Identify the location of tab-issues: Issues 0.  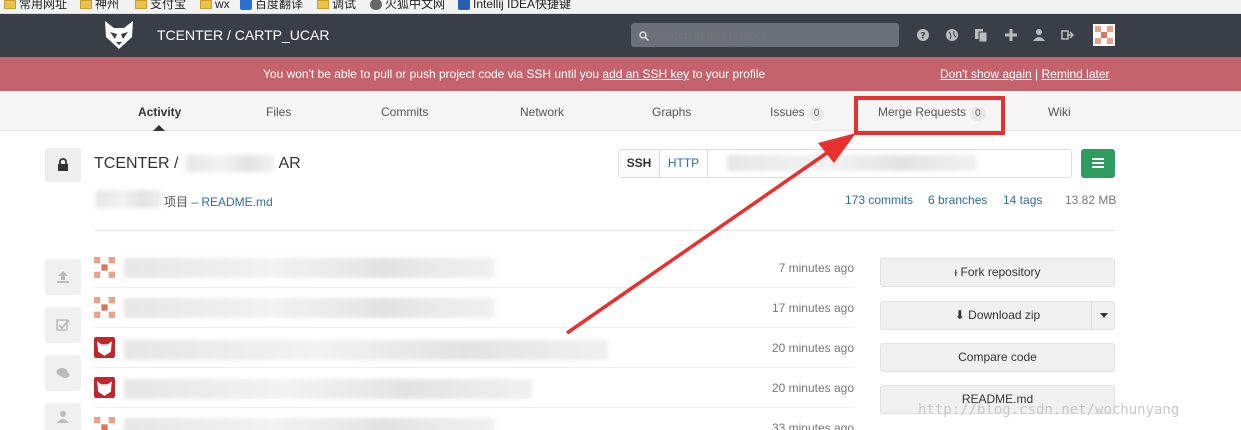
(797, 113).